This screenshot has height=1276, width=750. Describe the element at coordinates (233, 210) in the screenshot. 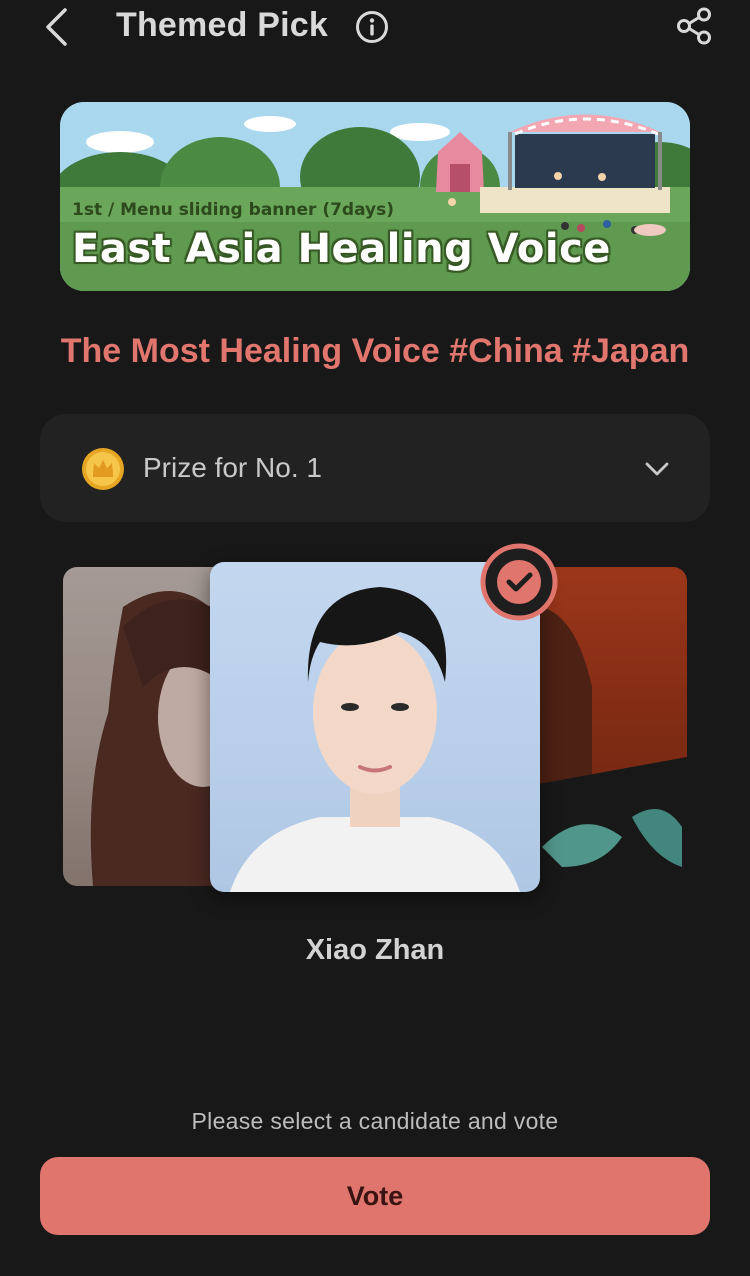

I see `banner-subtitle: 1st / Menu sliding banner (7days)` at that location.